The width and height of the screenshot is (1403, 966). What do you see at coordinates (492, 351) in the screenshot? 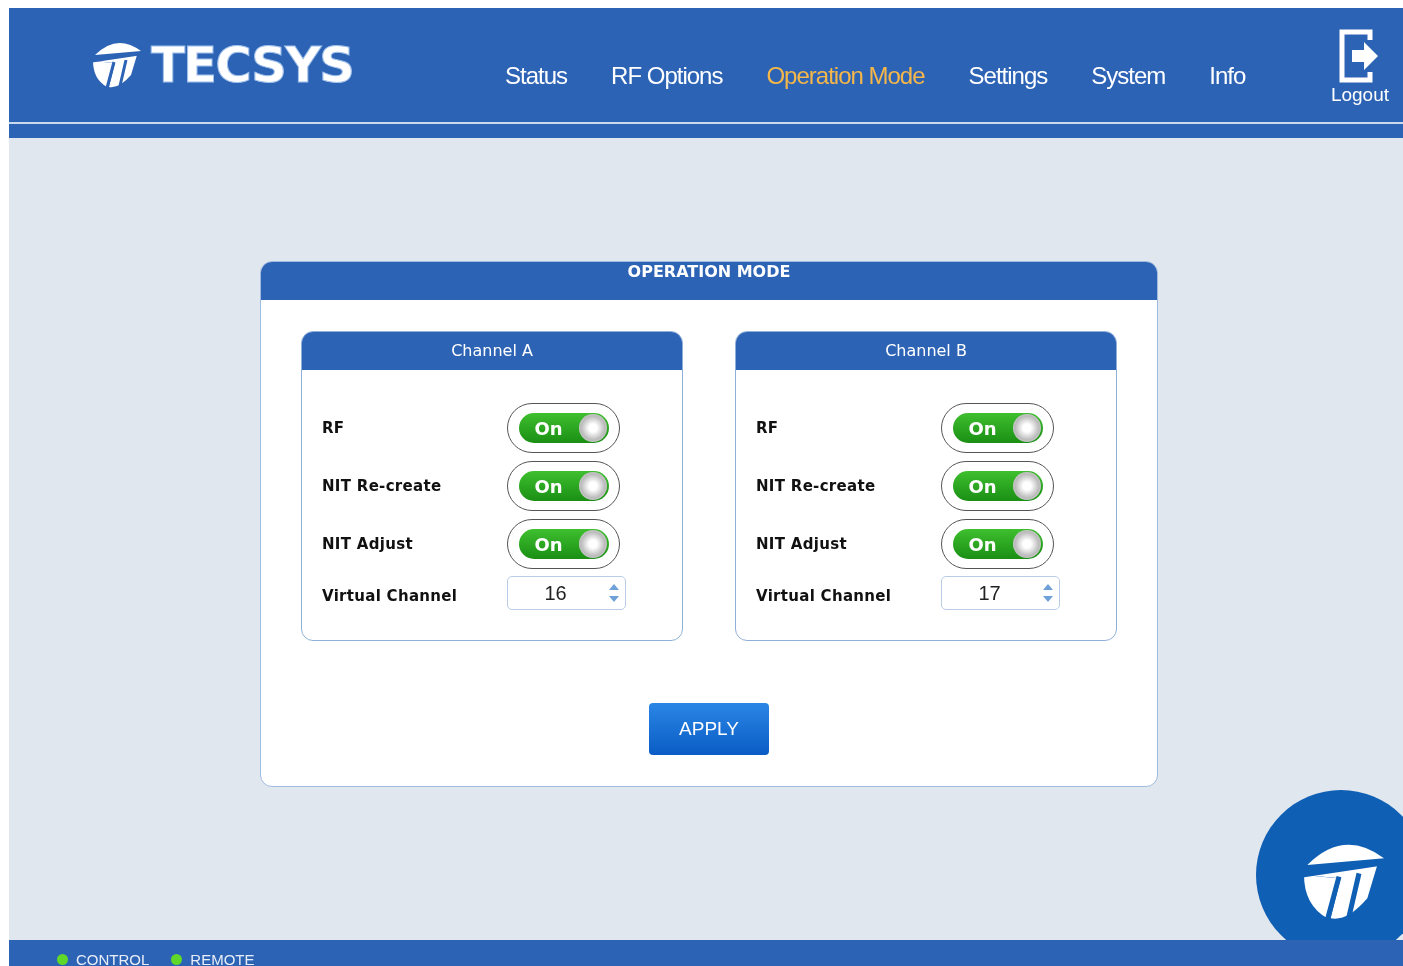
I see `card-title: Channel A` at bounding box center [492, 351].